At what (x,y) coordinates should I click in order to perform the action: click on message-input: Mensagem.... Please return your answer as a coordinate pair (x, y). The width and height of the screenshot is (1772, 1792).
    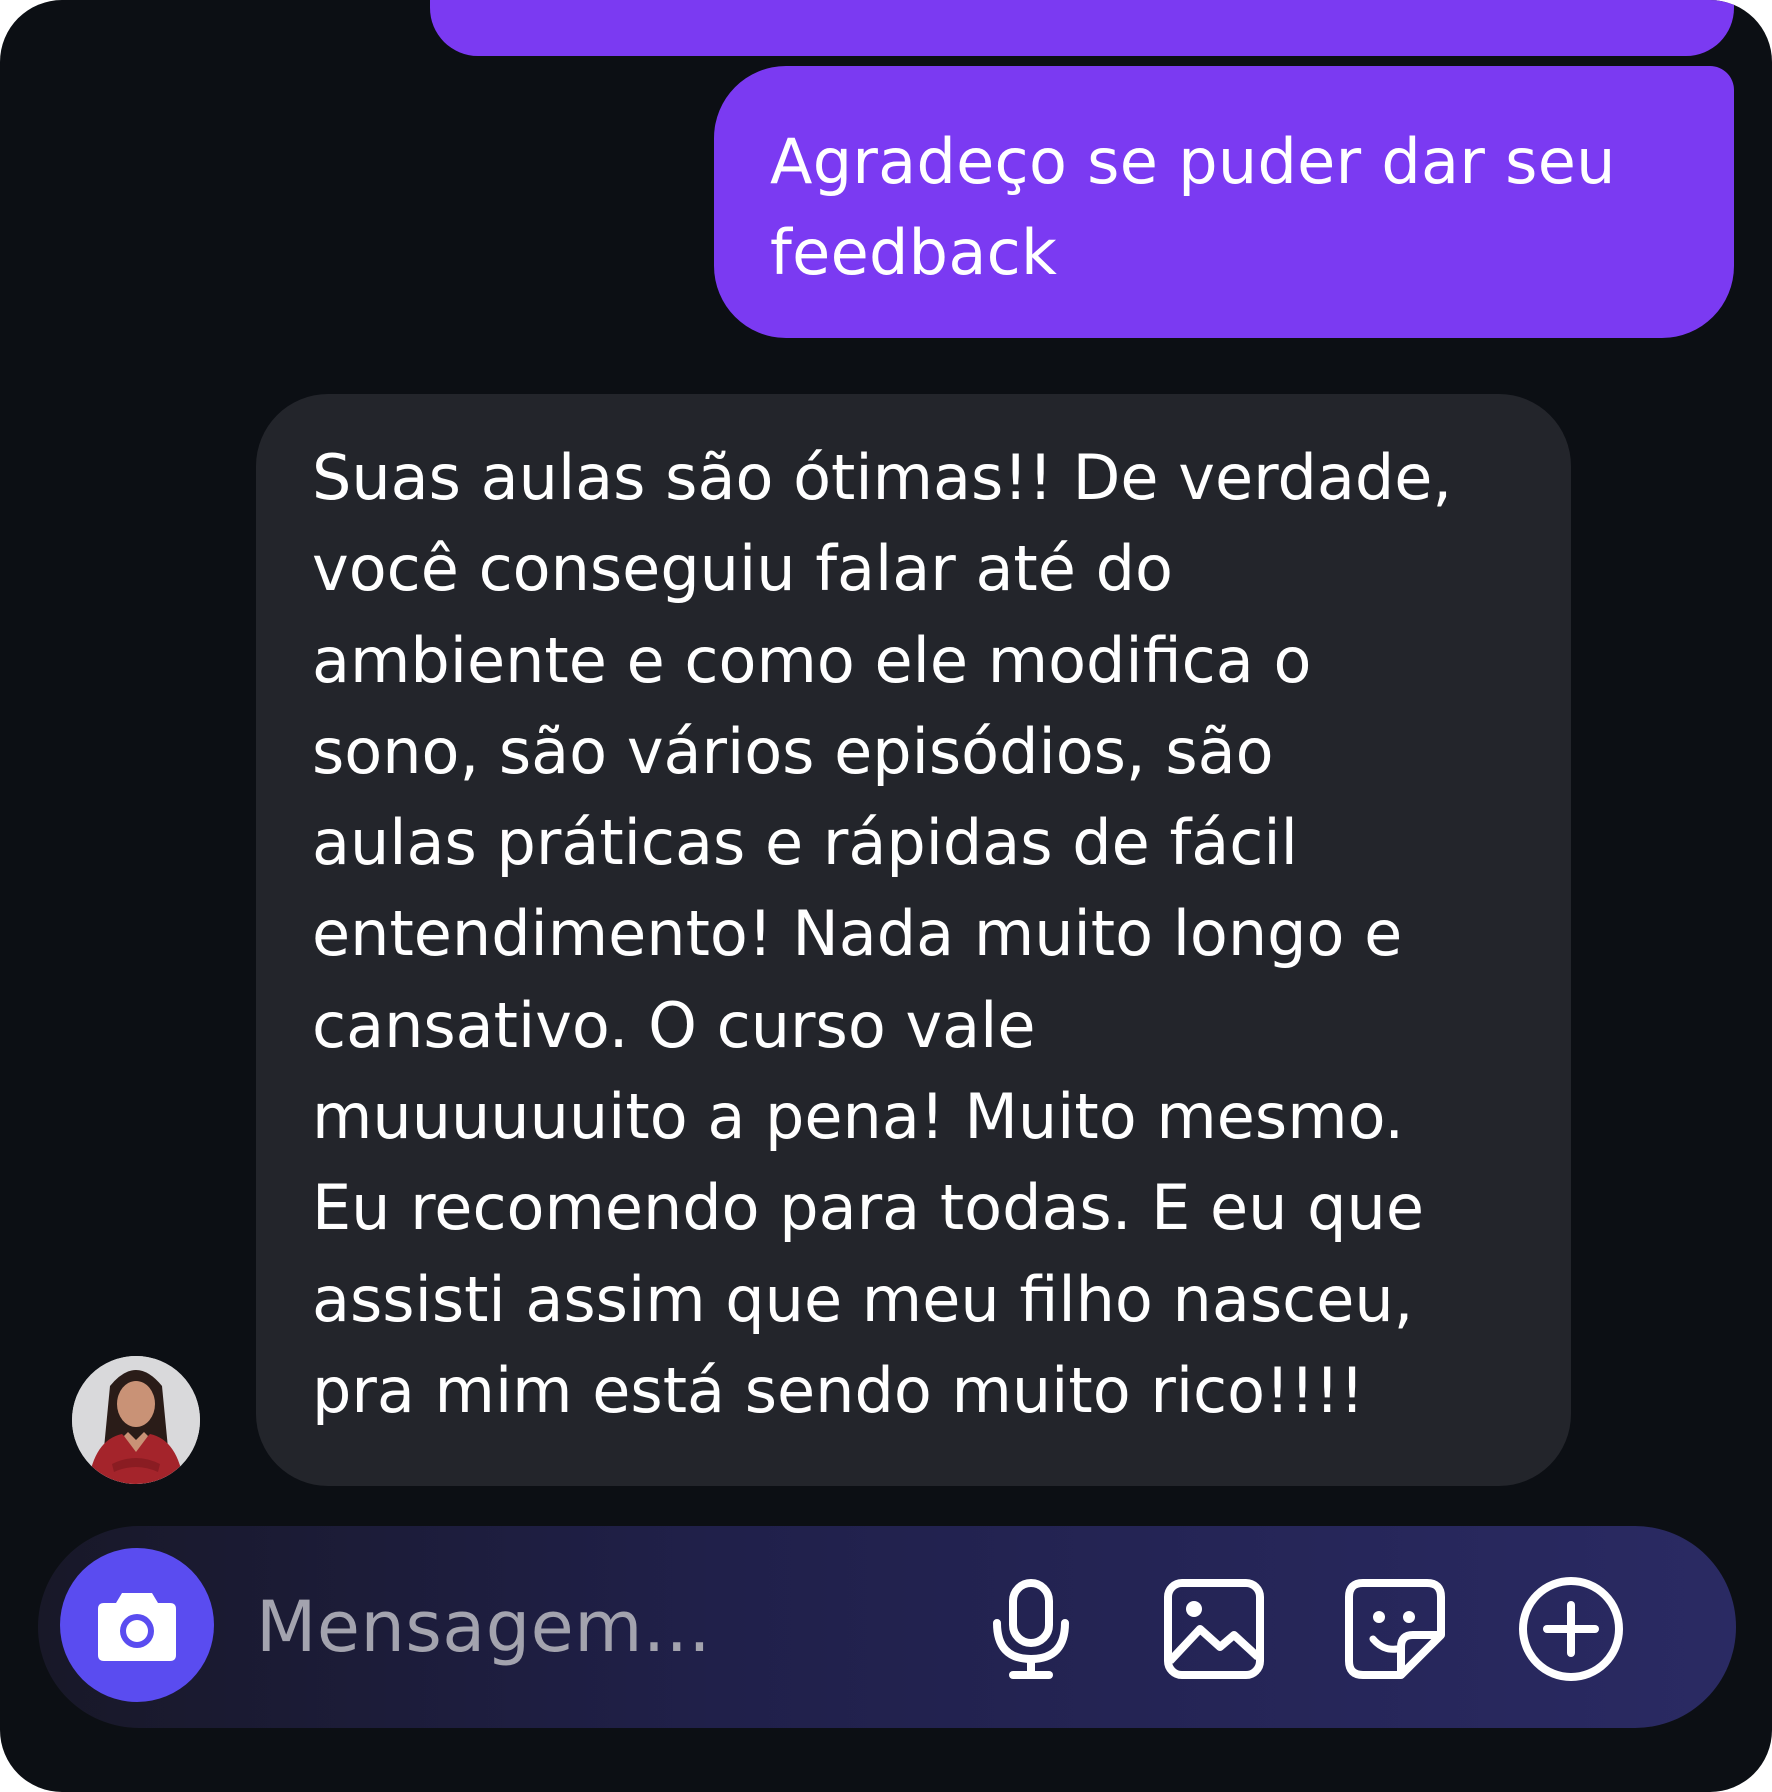
    Looking at the image, I should click on (483, 1627).